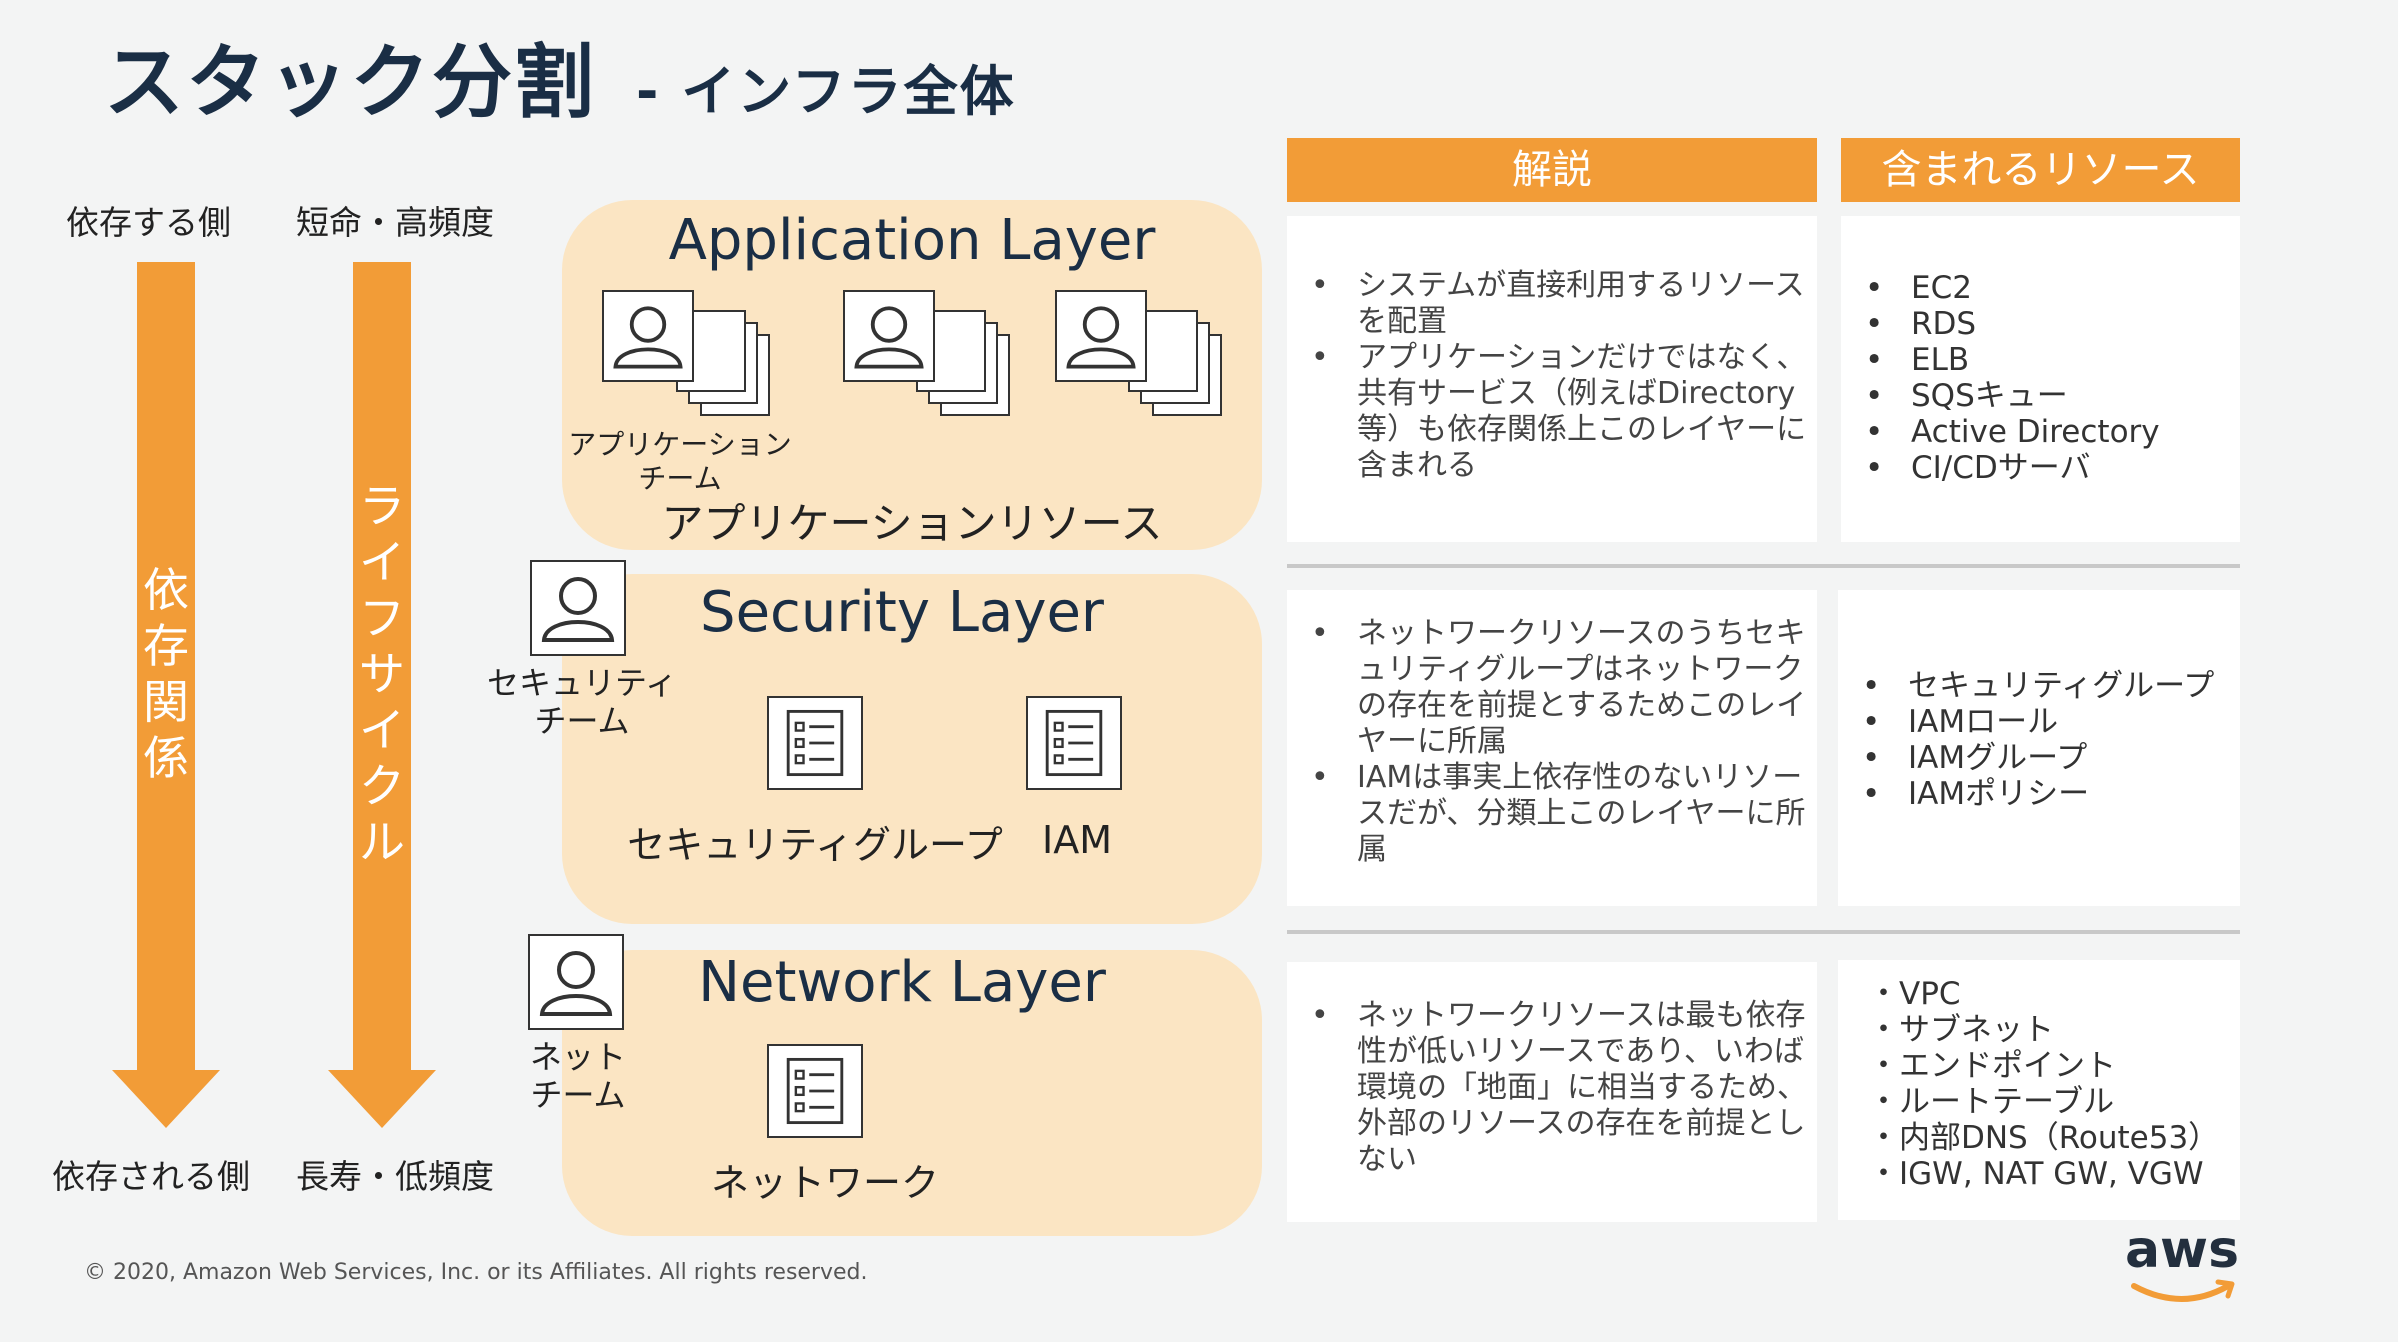 This screenshot has width=2398, height=1342. I want to click on security-layer-title: Security Layer, so click(902, 612).